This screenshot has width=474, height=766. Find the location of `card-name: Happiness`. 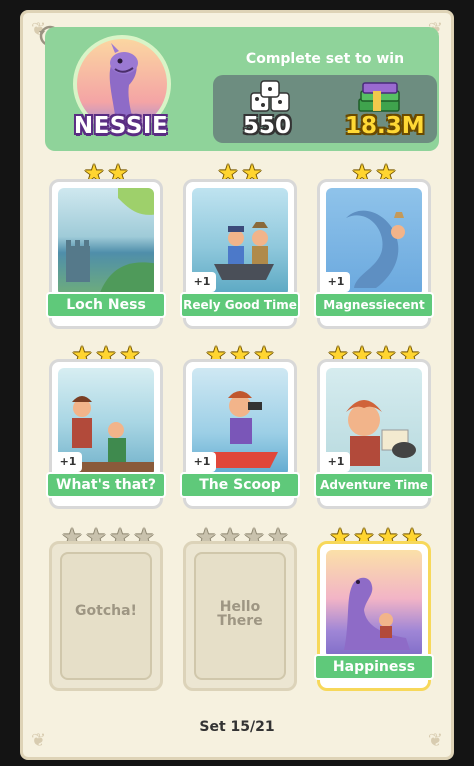

card-name: Happiness is located at coordinates (374, 667).